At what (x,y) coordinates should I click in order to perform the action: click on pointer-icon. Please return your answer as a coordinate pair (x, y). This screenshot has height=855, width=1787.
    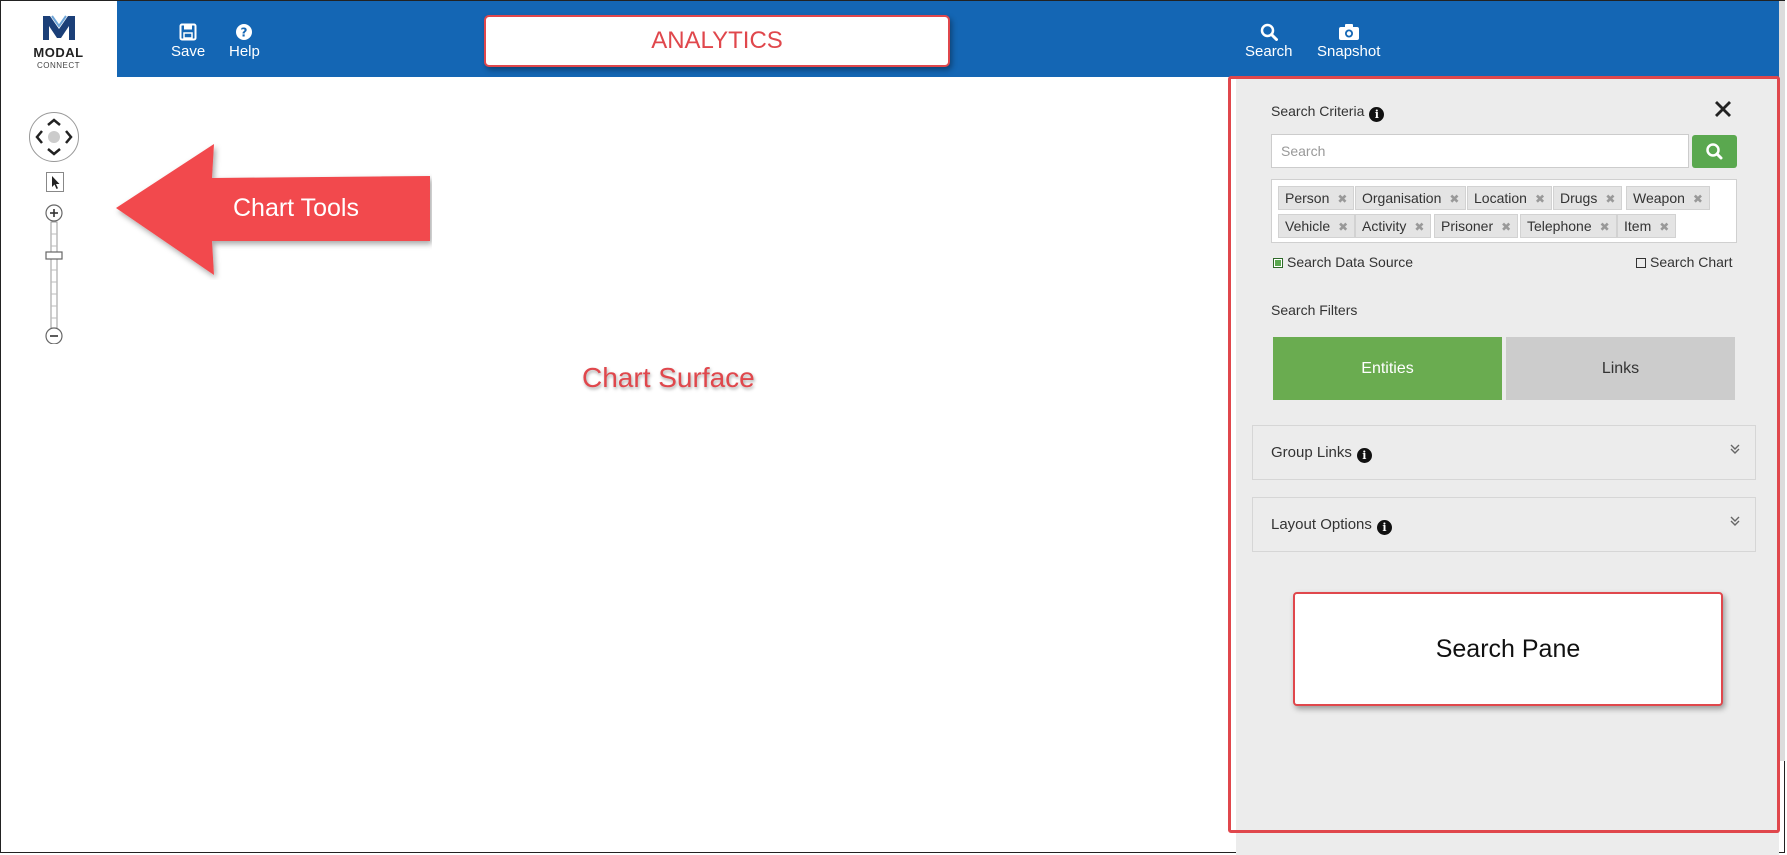
    Looking at the image, I should click on (56, 182).